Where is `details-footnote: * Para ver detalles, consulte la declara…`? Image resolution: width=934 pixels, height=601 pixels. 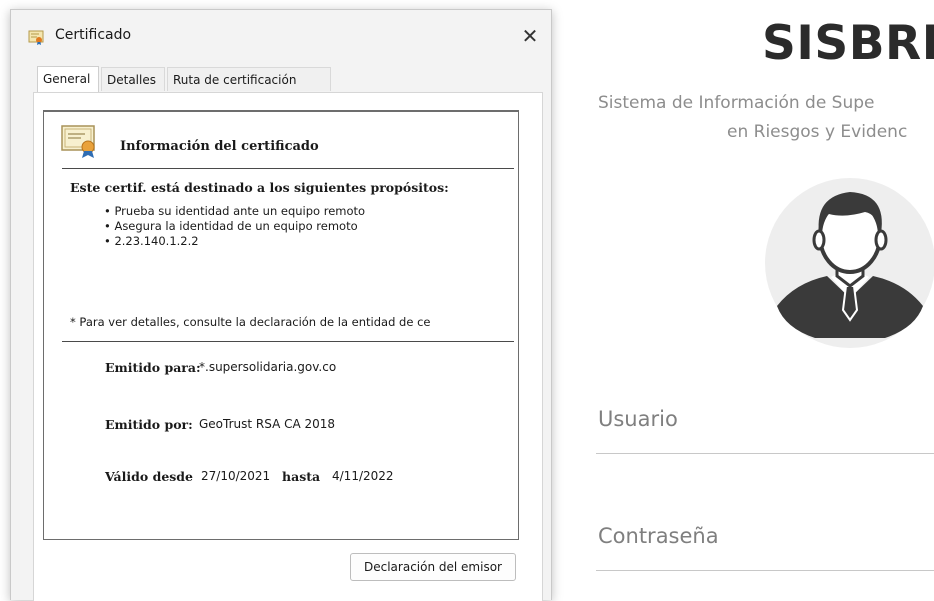
details-footnote: * Para ver detalles, consulte la declara… is located at coordinates (250, 322).